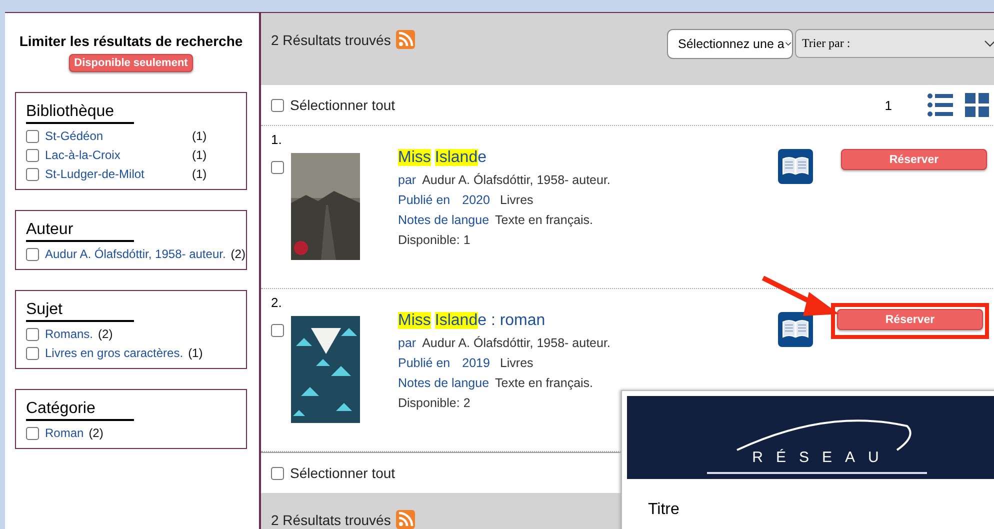 This screenshot has height=529, width=994. What do you see at coordinates (112, 174) in the screenshot?
I see `facet-link: St-Ludger-de-Milot` at bounding box center [112, 174].